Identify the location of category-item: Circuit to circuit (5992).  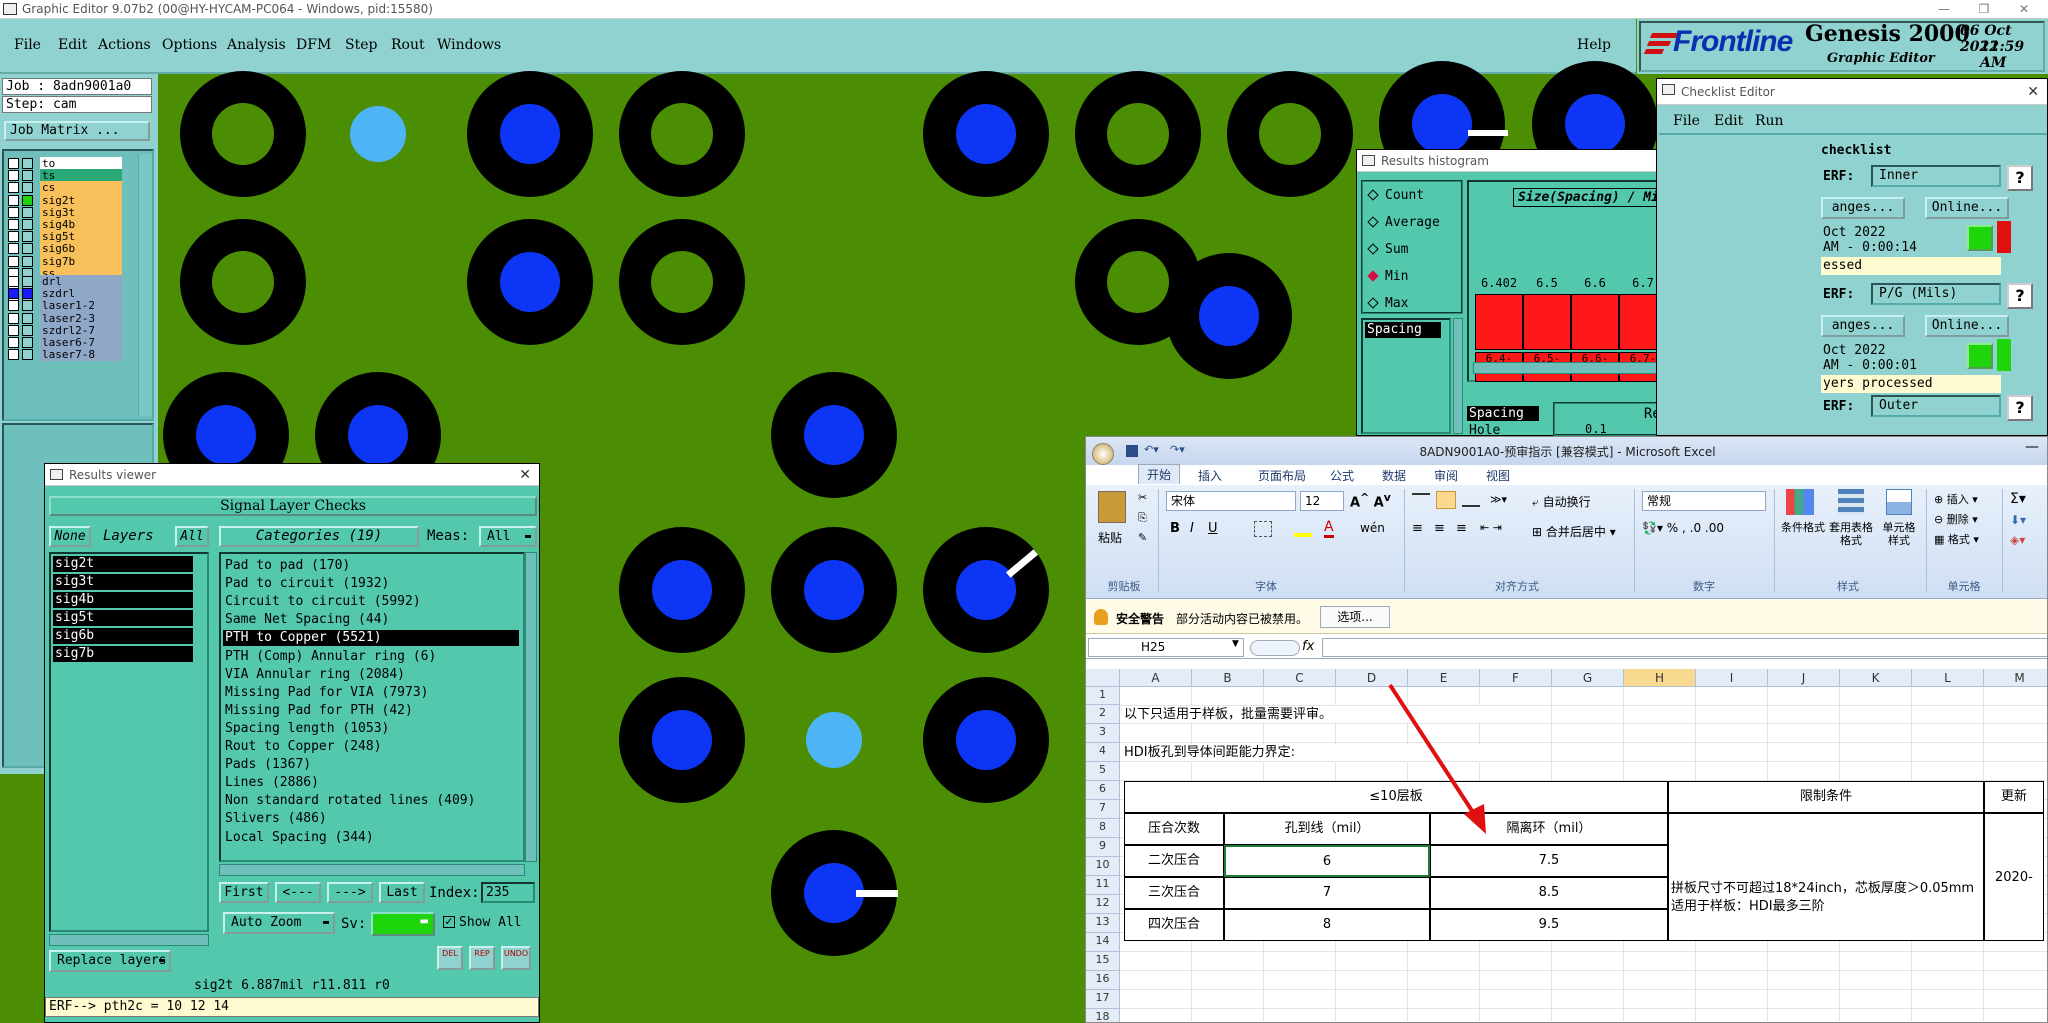
(371, 602).